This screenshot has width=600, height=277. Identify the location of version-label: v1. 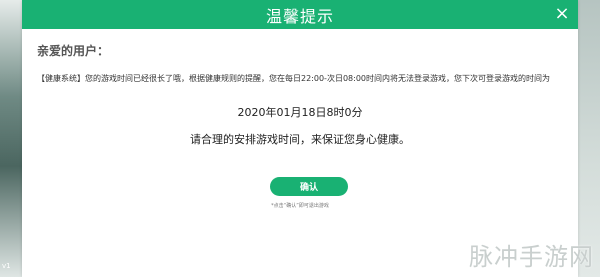
(6, 266).